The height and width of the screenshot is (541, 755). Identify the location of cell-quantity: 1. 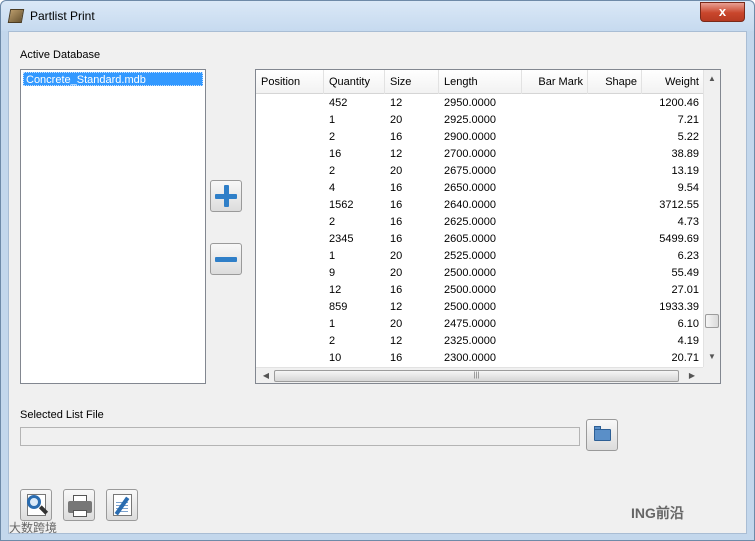
(332, 120).